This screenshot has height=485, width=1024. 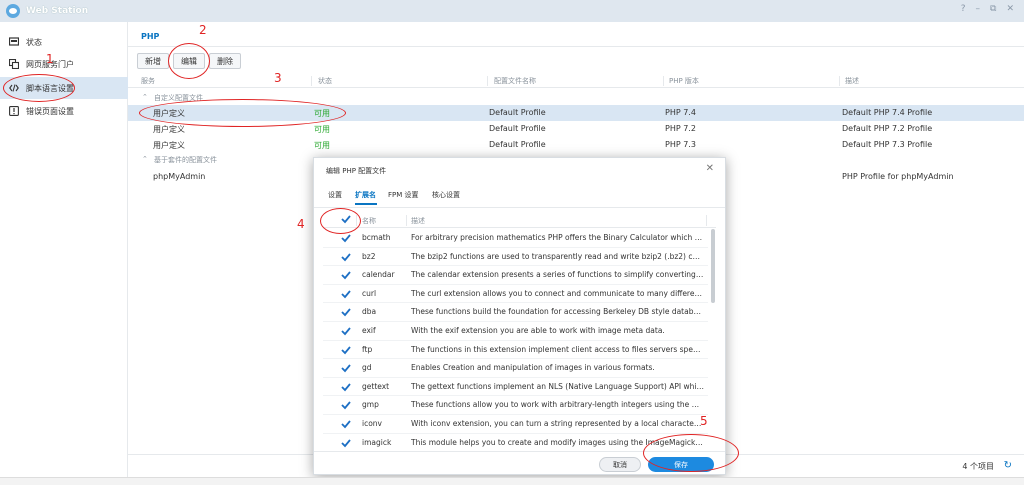 I want to click on app-title: Web Station, so click(x=57, y=11).